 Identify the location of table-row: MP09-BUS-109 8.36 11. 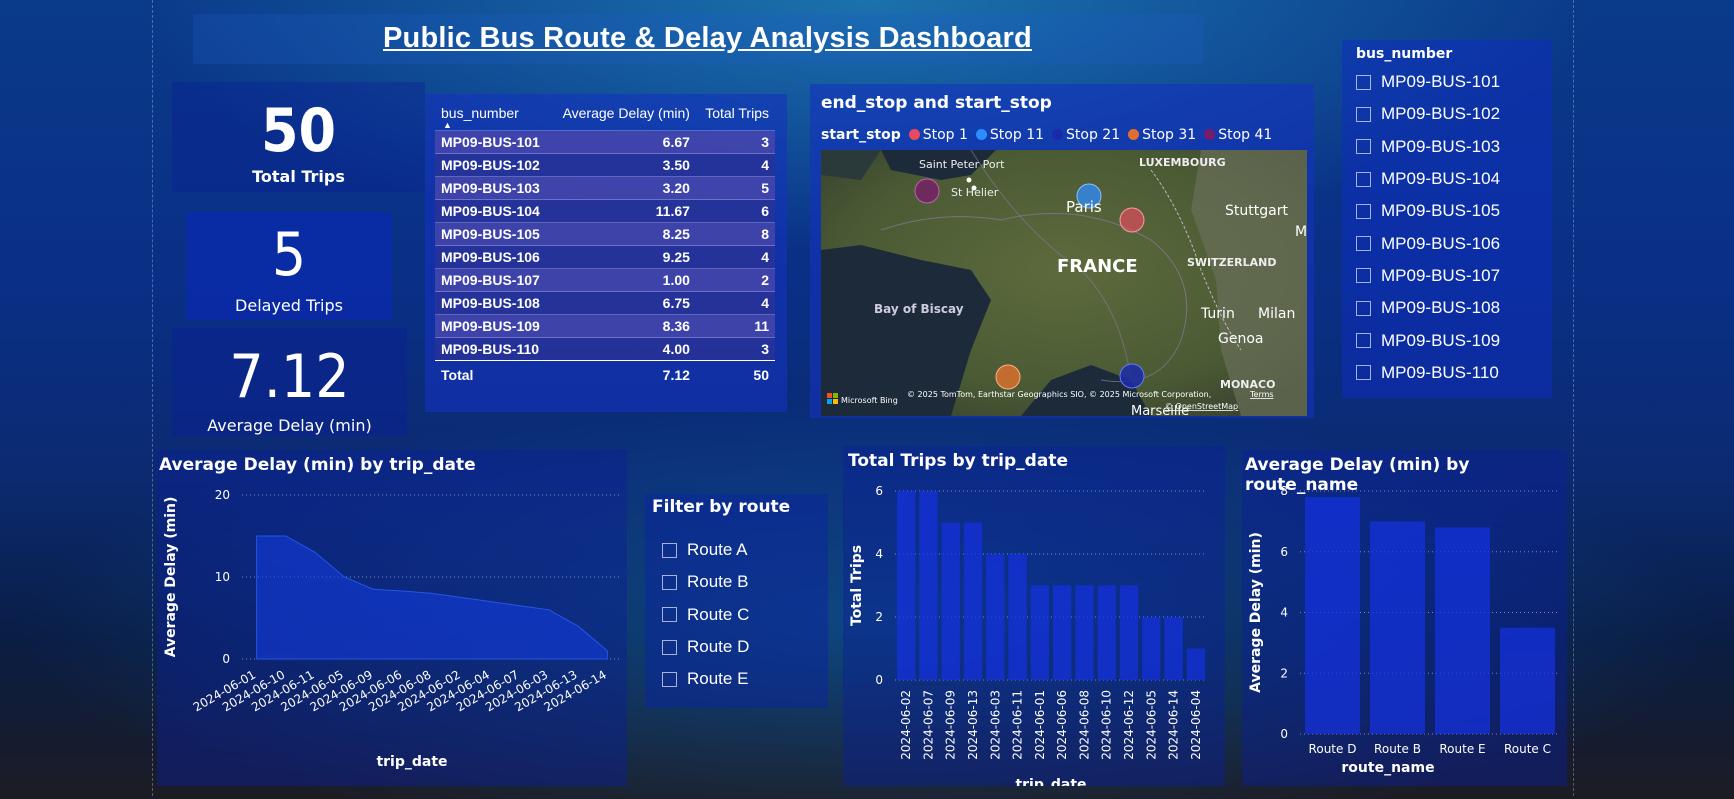
(605, 326).